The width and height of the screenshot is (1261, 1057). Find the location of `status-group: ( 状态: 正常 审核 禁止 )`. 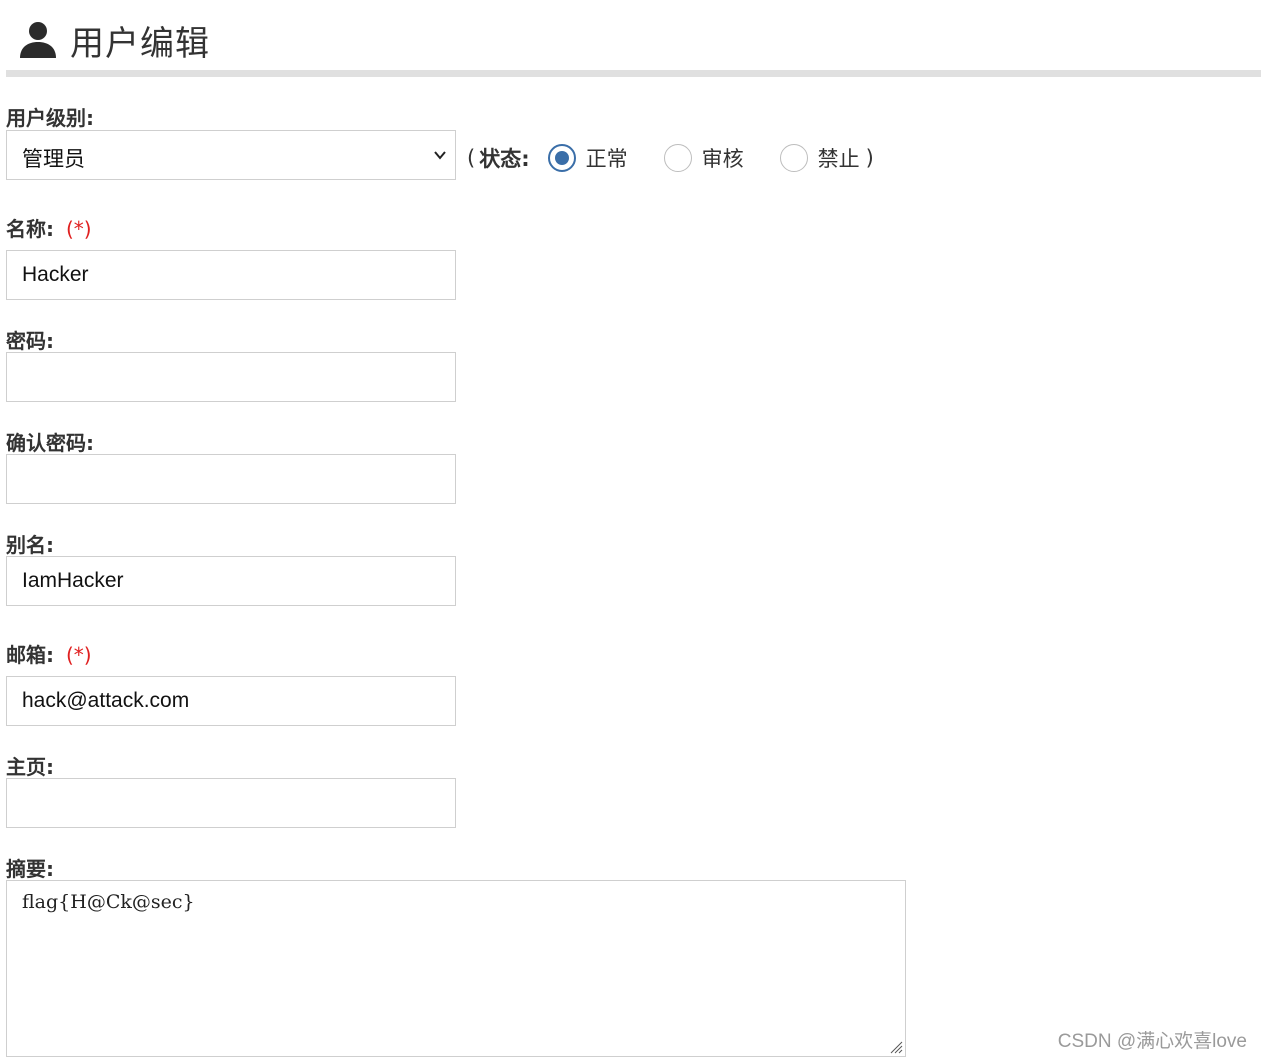

status-group: ( 状态: 正常 审核 禁止 ) is located at coordinates (672, 158).